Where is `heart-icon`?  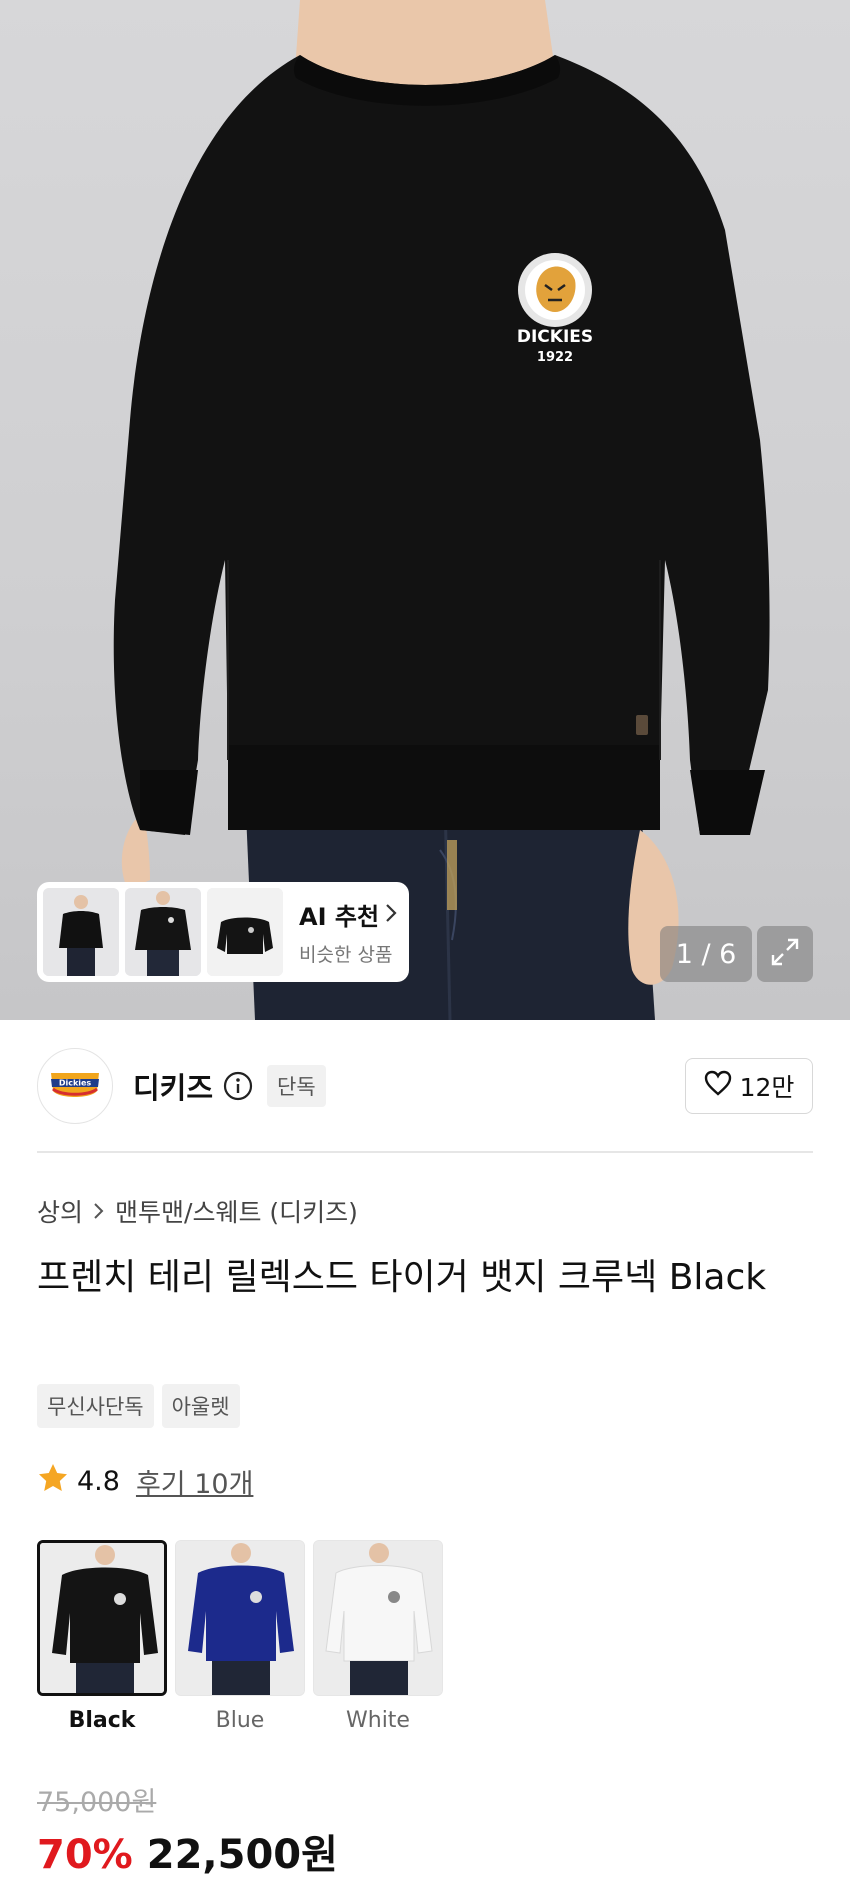 heart-icon is located at coordinates (718, 1086).